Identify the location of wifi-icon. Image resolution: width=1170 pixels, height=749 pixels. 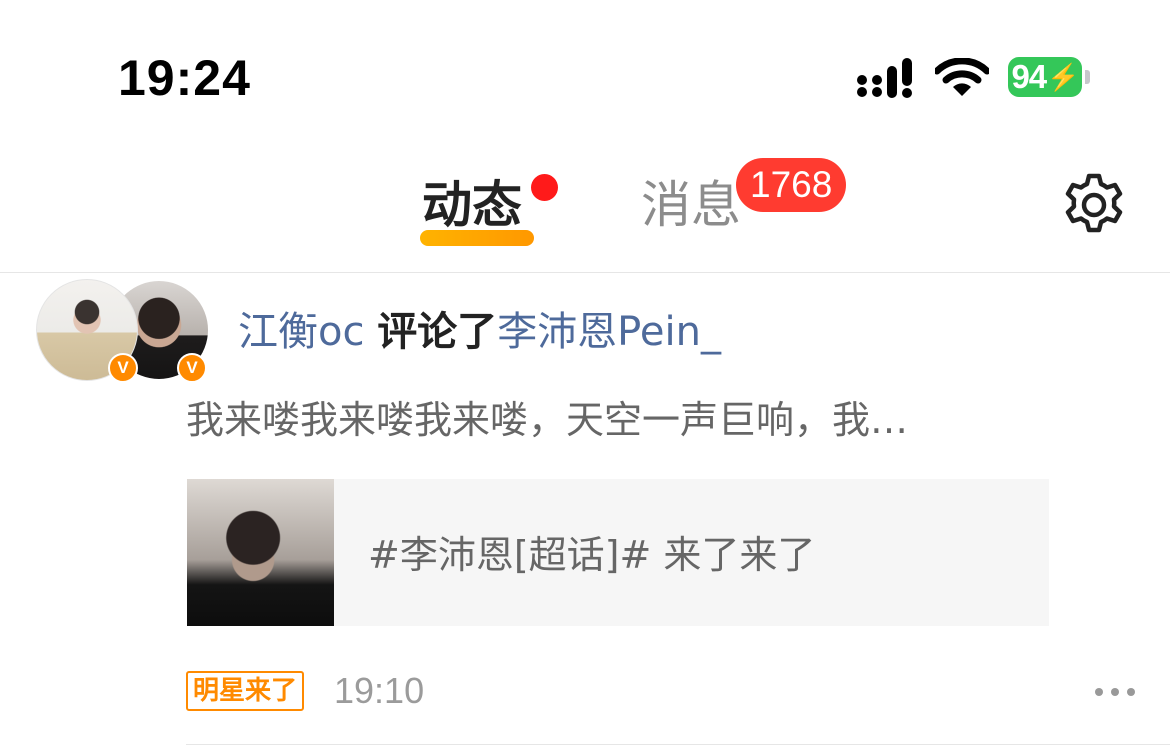
(962, 79).